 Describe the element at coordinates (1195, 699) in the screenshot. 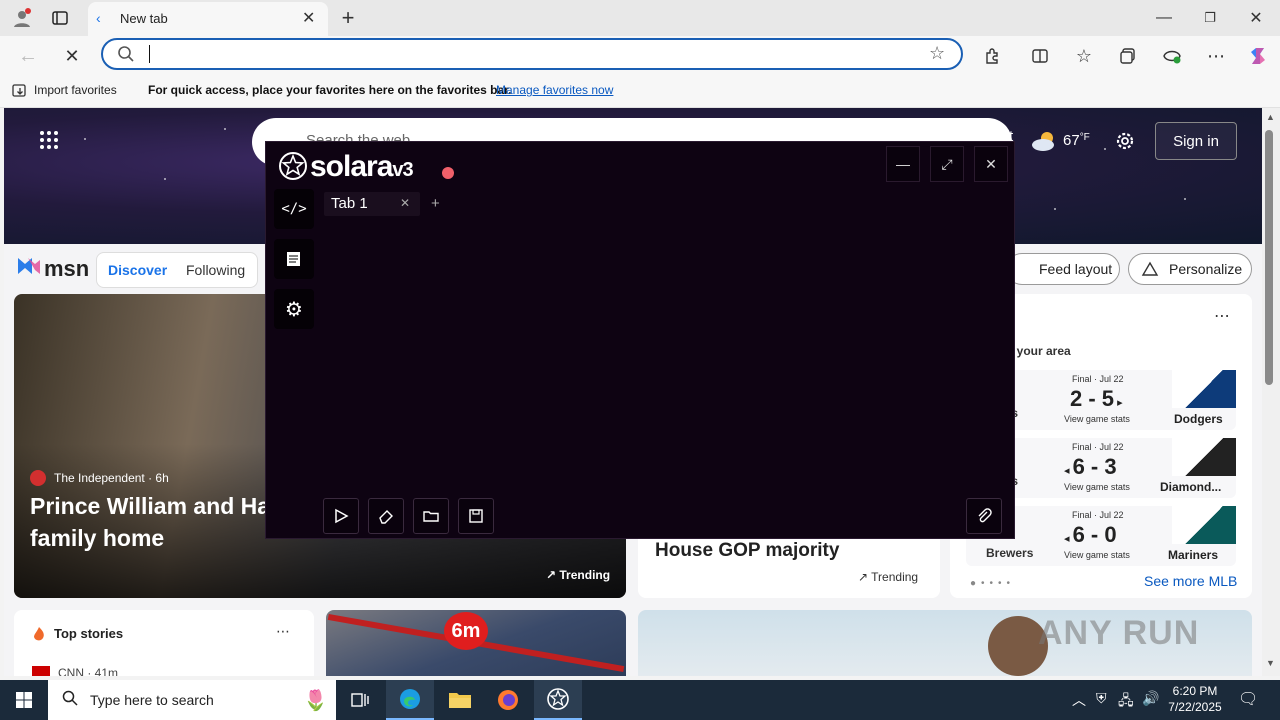

I see `taskbar-clock: 6:20 PM 7/22/2025` at that location.